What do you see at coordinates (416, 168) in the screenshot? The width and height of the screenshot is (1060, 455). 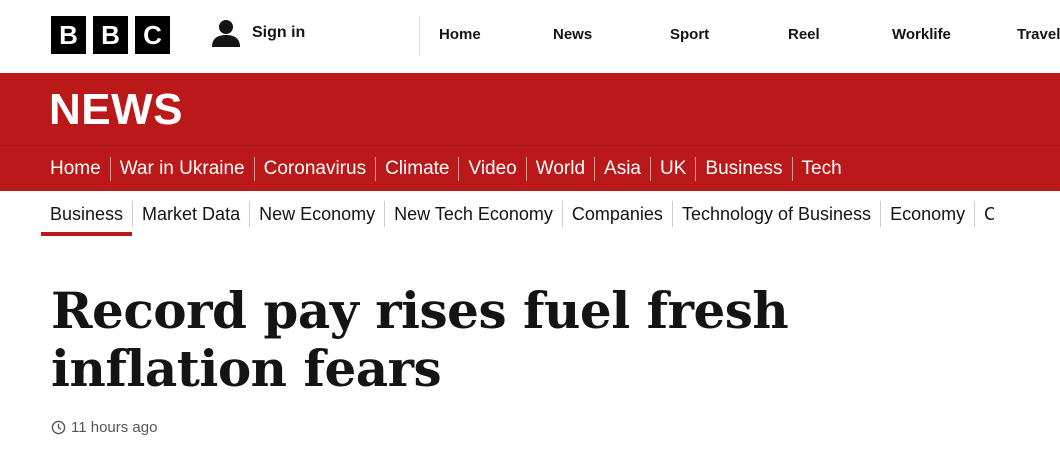 I see `primary-nav-climate: Climate` at bounding box center [416, 168].